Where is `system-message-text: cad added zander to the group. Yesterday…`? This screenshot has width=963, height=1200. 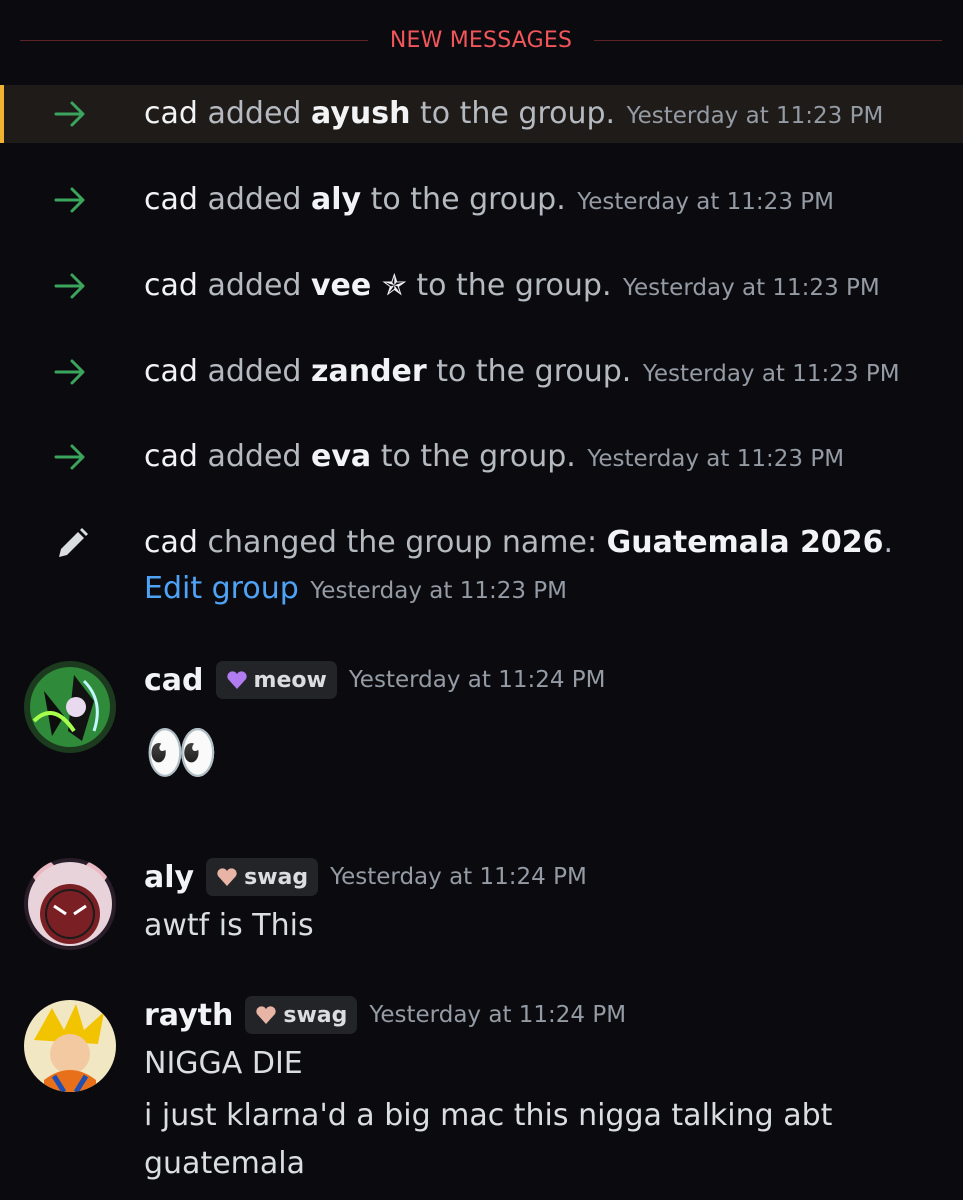
system-message-text: cad added zander to the group. Yesterday… is located at coordinates (522, 373).